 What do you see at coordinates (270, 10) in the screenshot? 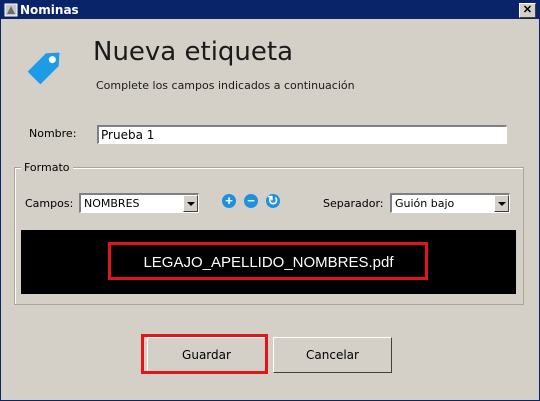
I see `title-bar: Nominas ✕` at bounding box center [270, 10].